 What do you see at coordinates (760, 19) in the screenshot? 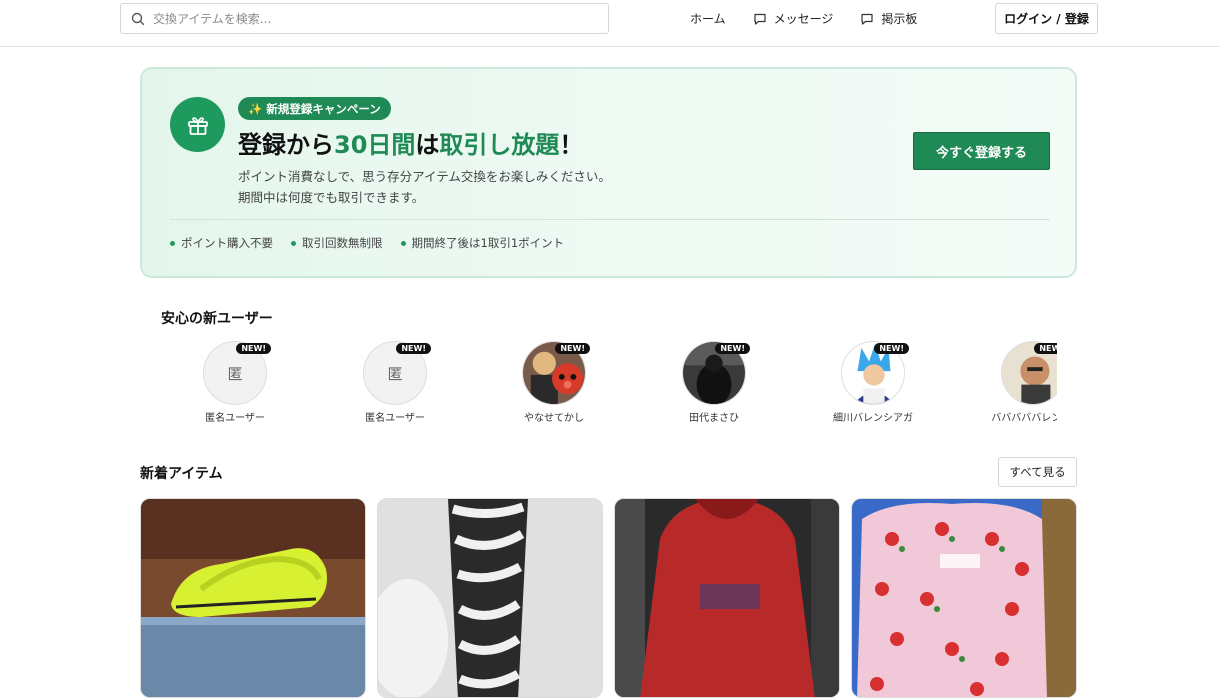
I see `message-icon` at bounding box center [760, 19].